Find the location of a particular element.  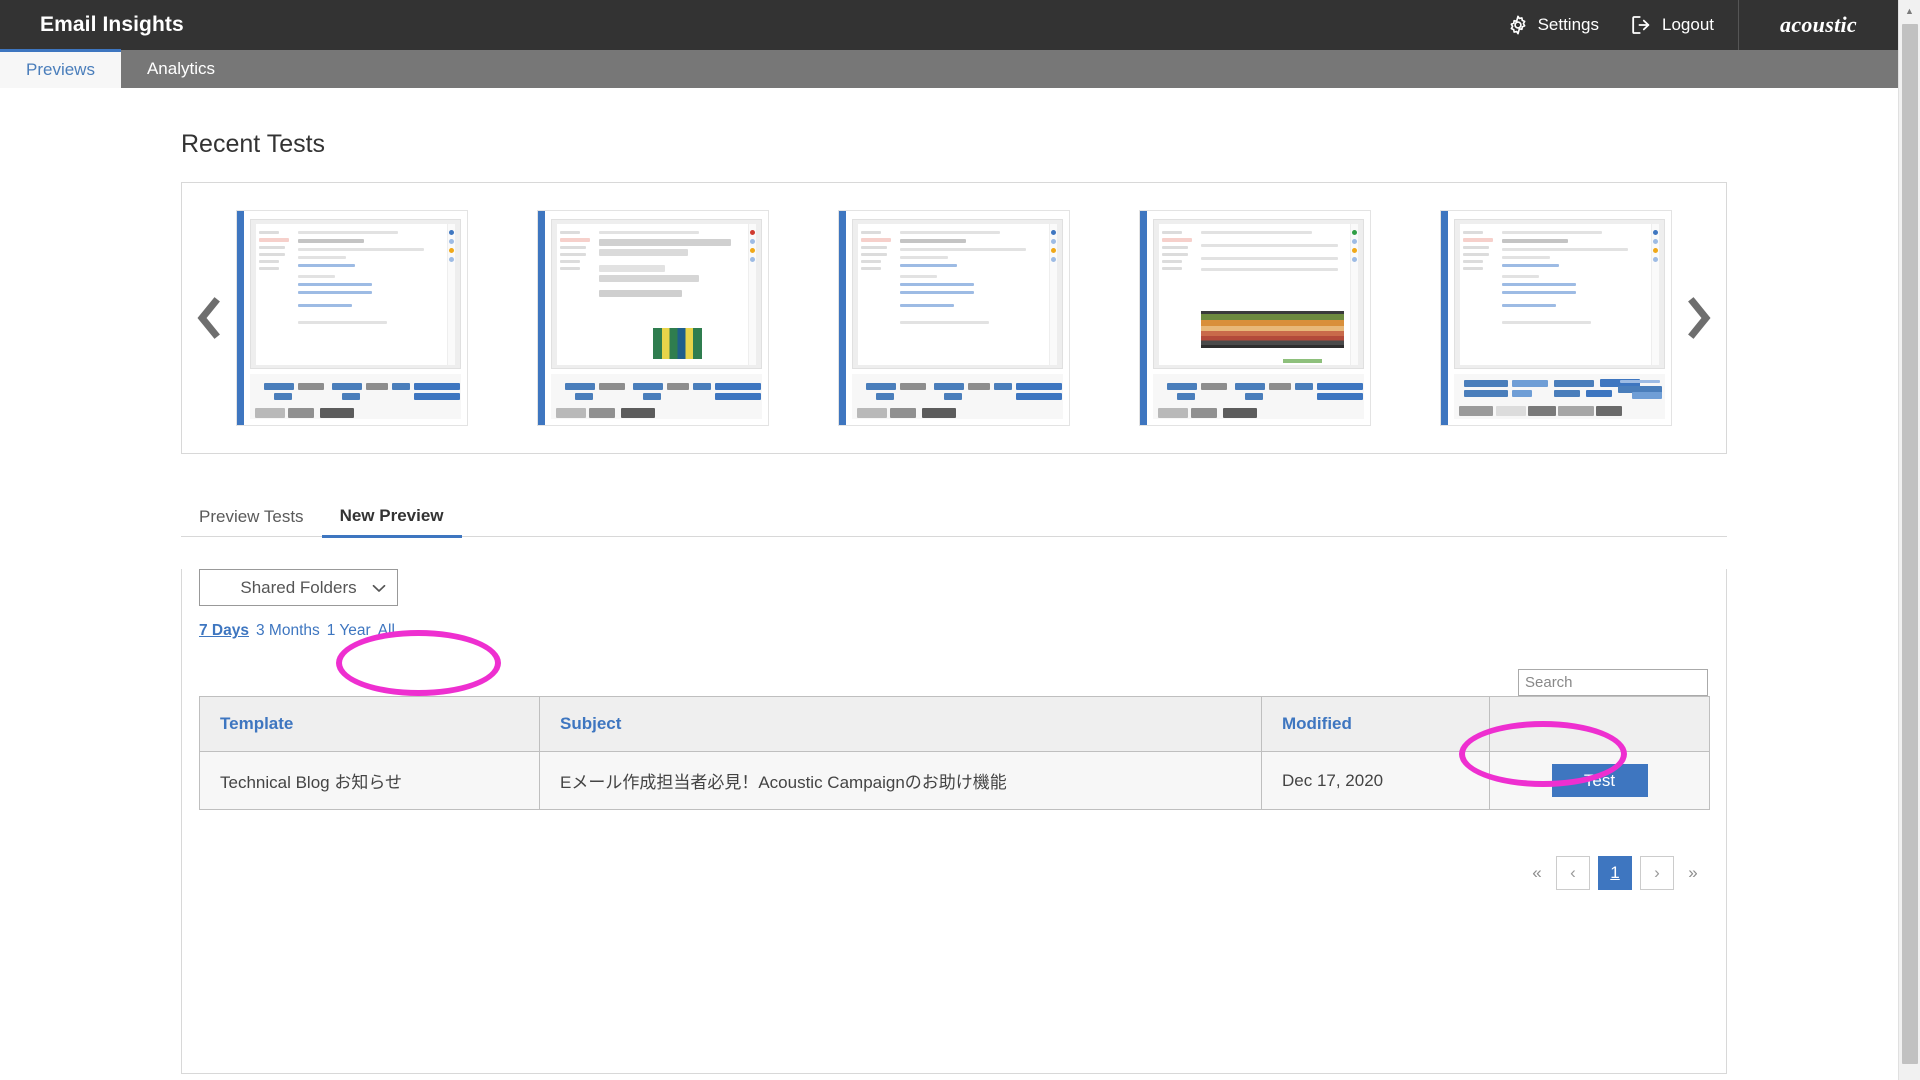

filter-3-months: 3 Months is located at coordinates (288, 631).